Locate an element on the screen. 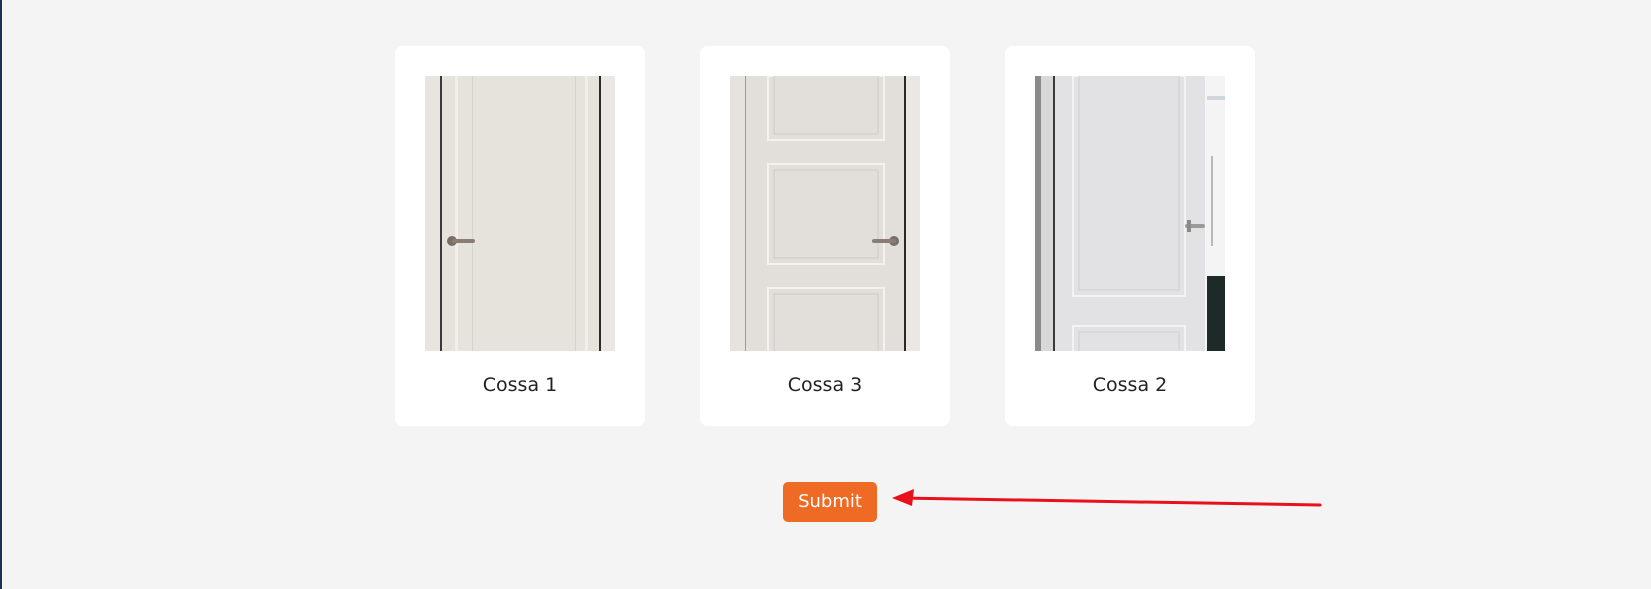 Image resolution: width=1651 pixels, height=589 pixels. annotation-arrow-icon is located at coordinates (1107, 498).